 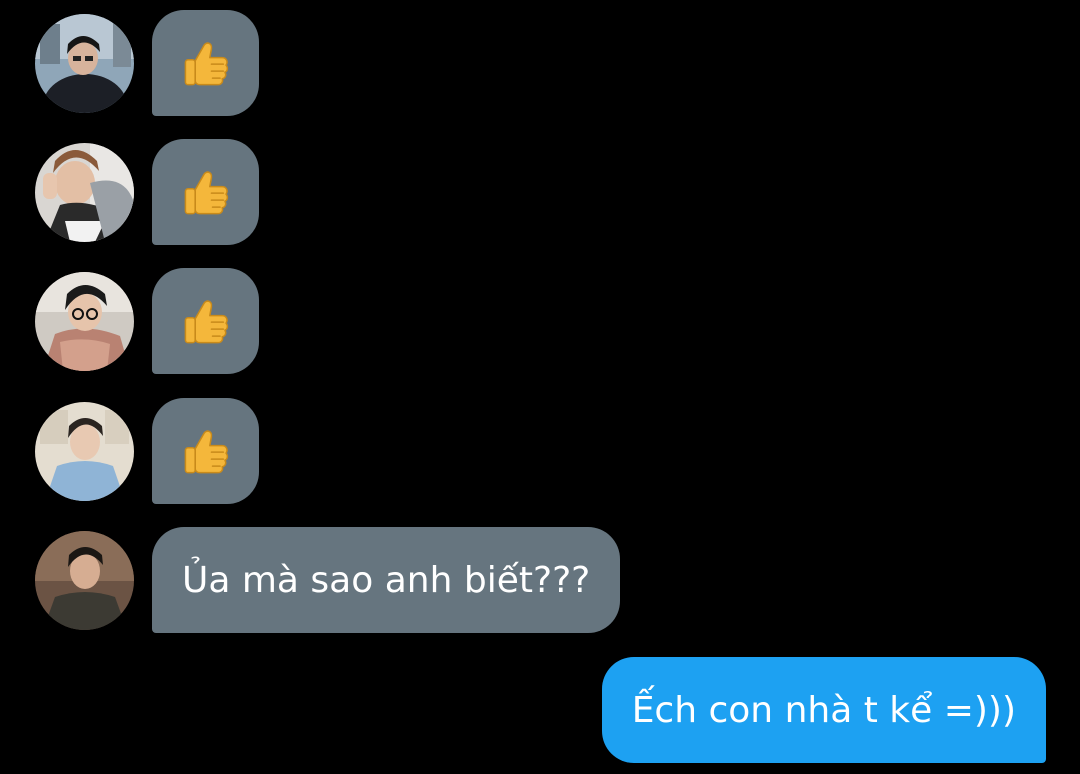 I want to click on outgoing-message: Ếch con nhà t kể =))), so click(x=823, y=710).